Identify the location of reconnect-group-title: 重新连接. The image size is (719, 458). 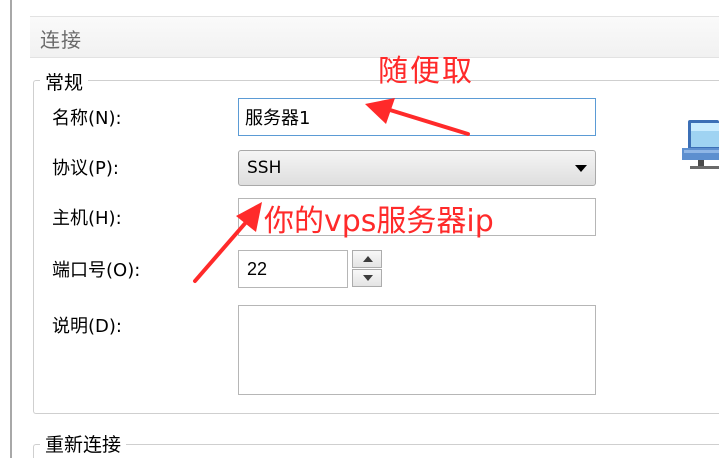
(83, 443).